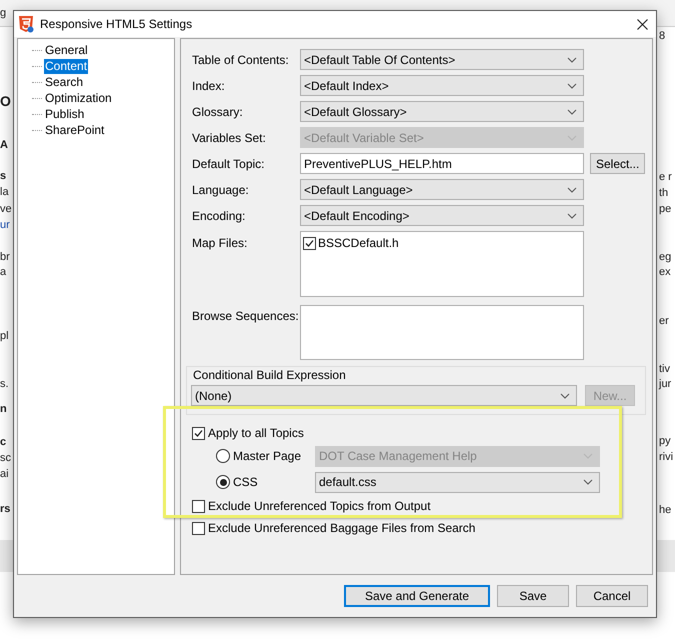  Describe the element at coordinates (66, 66) in the screenshot. I see `tree-item: Content` at that location.